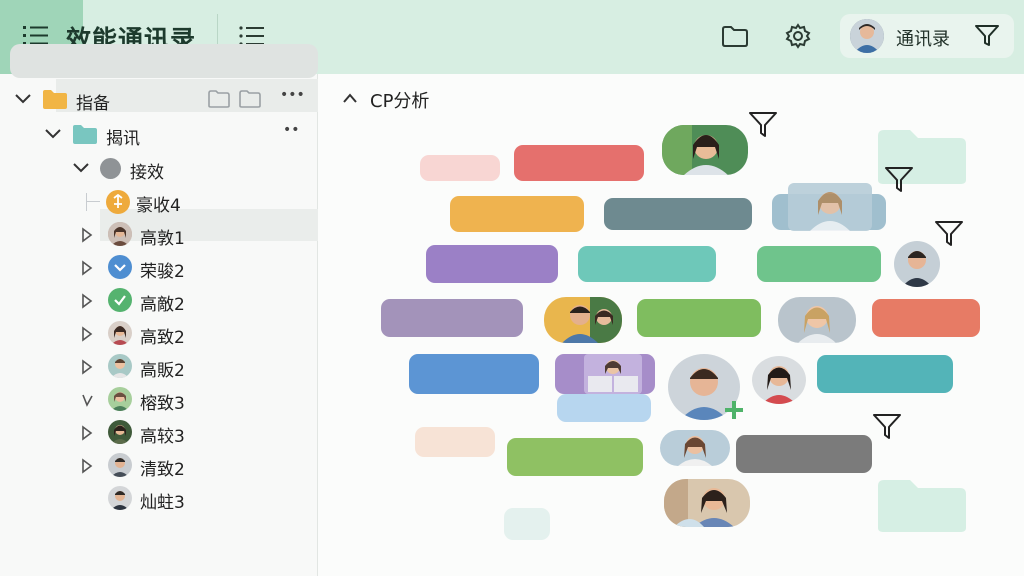 The image size is (1024, 576). I want to click on chevron-up-icon, so click(350, 98).